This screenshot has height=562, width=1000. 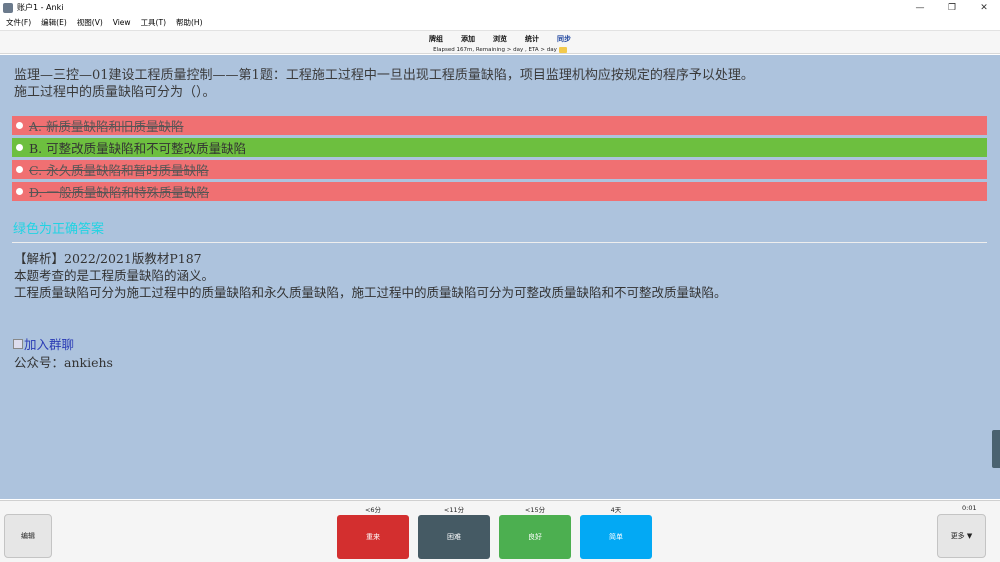 I want to click on menu-file: 文件(F), so click(x=18, y=22).